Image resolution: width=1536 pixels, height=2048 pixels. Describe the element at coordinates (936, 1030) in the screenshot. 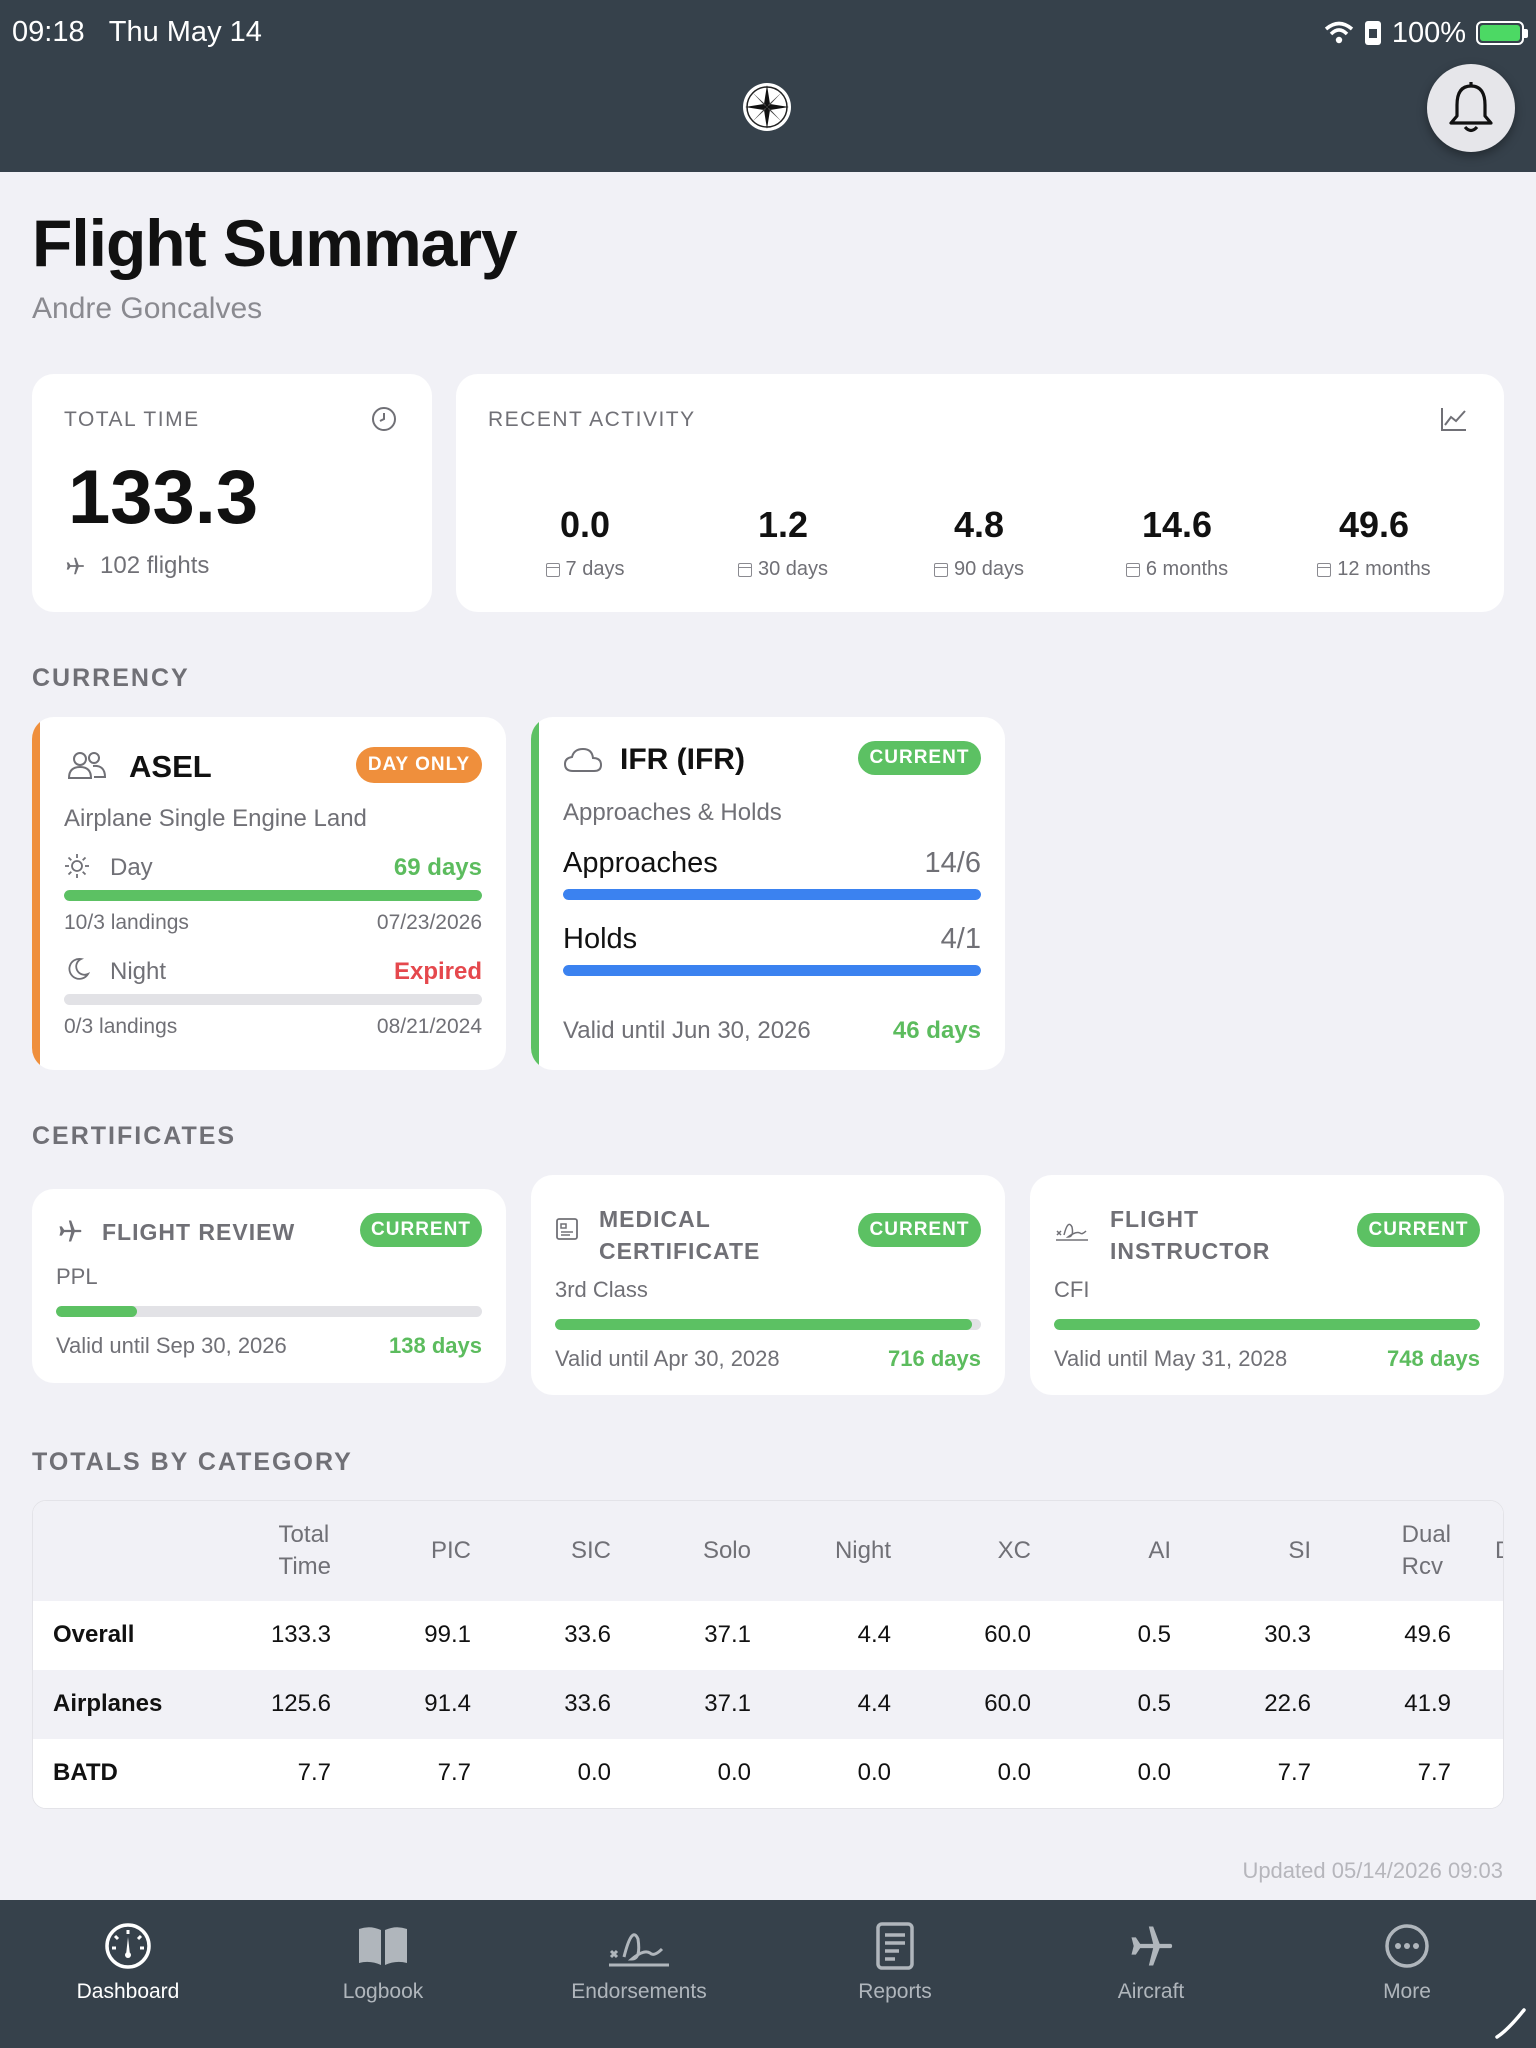

I see `ifr-days-remaining: 46 days` at that location.